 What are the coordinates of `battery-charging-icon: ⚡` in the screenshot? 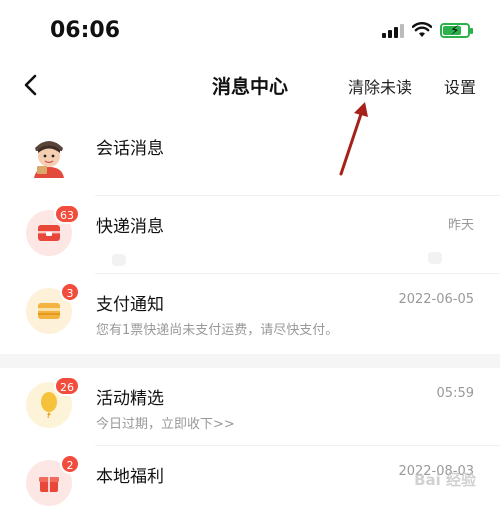 It's located at (456, 30).